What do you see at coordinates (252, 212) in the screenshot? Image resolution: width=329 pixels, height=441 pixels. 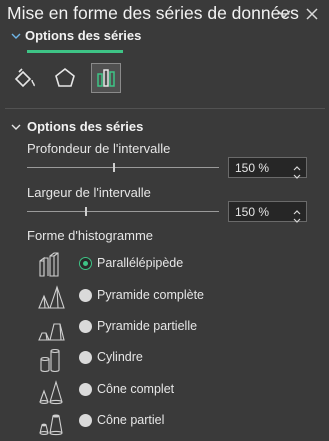 I see `gap-width-value: 150 %` at bounding box center [252, 212].